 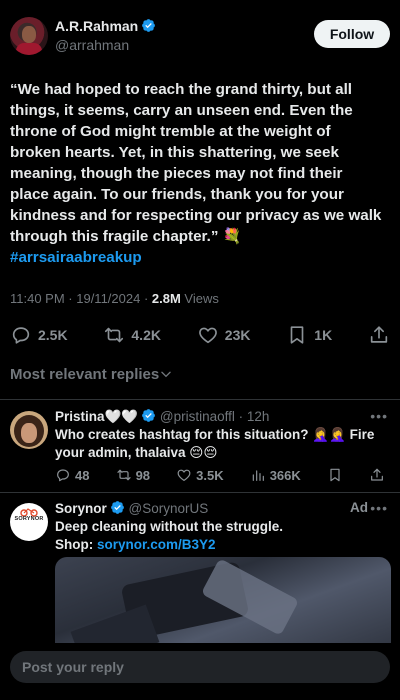 I want to click on ad-author-name: Sorynor, so click(x=81, y=508).